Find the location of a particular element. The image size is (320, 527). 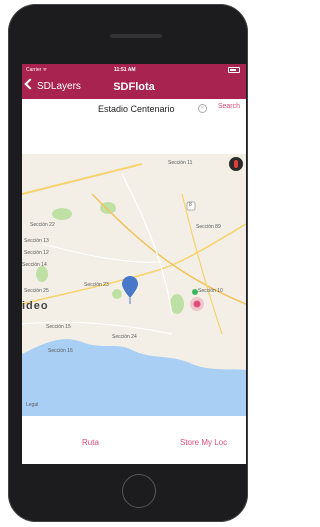

carrier-label: Carrier ᯤ is located at coordinates (37, 70).